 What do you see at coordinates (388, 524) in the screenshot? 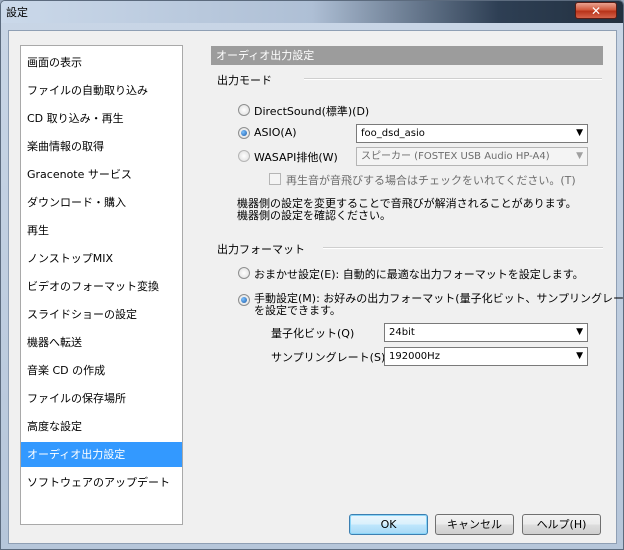
I see `ok-button: OK` at bounding box center [388, 524].